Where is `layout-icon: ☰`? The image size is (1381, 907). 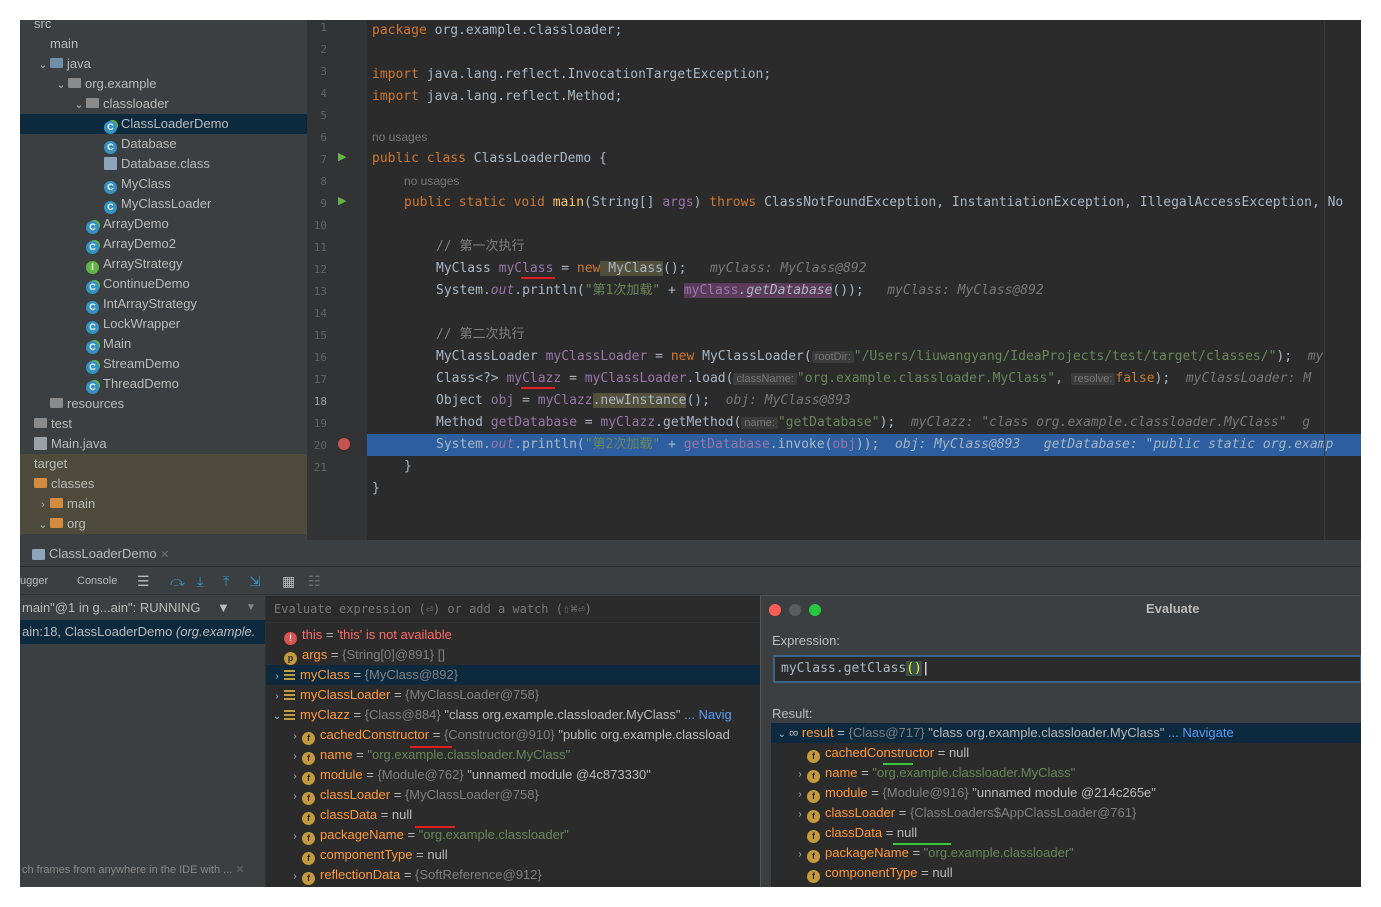 layout-icon: ☰ is located at coordinates (143, 581).